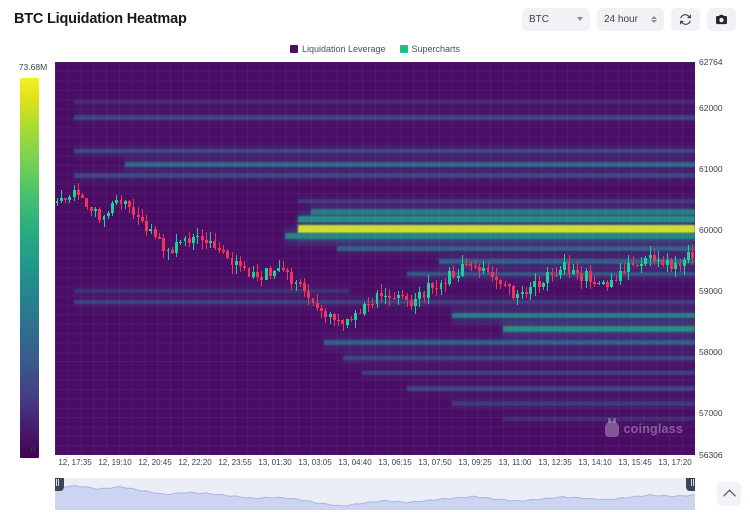 This screenshot has height=515, width=750. What do you see at coordinates (556, 19) in the screenshot?
I see `symbol-select: BTC` at bounding box center [556, 19].